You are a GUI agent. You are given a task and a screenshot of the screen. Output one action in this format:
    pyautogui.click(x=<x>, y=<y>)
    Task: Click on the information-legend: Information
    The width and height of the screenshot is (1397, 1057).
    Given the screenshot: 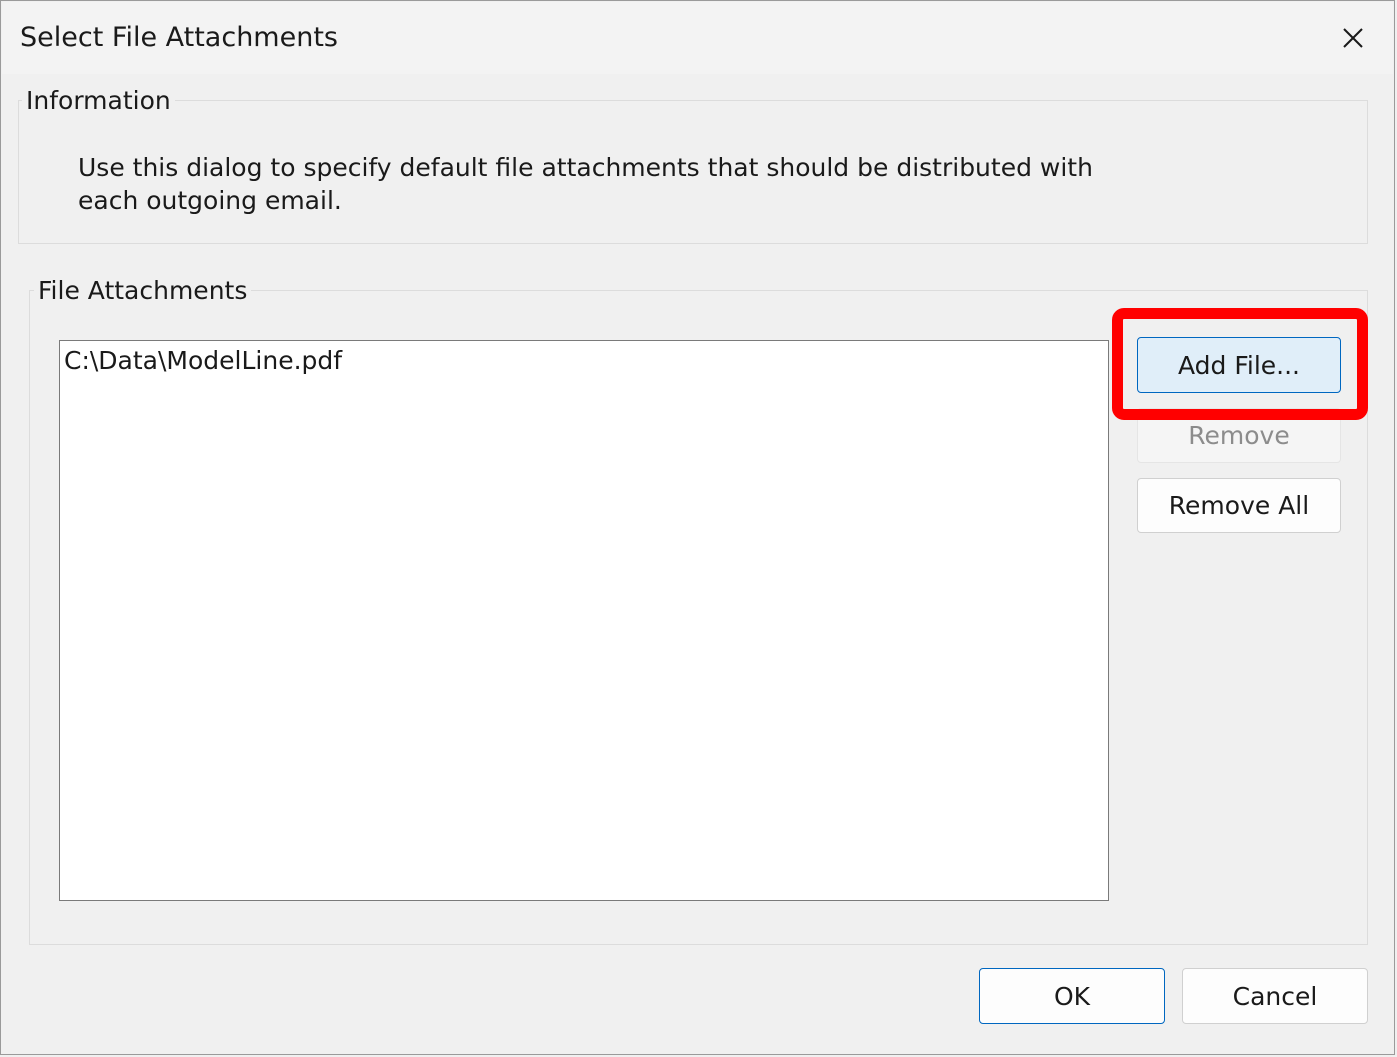 What is the action you would take?
    pyautogui.click(x=98, y=101)
    